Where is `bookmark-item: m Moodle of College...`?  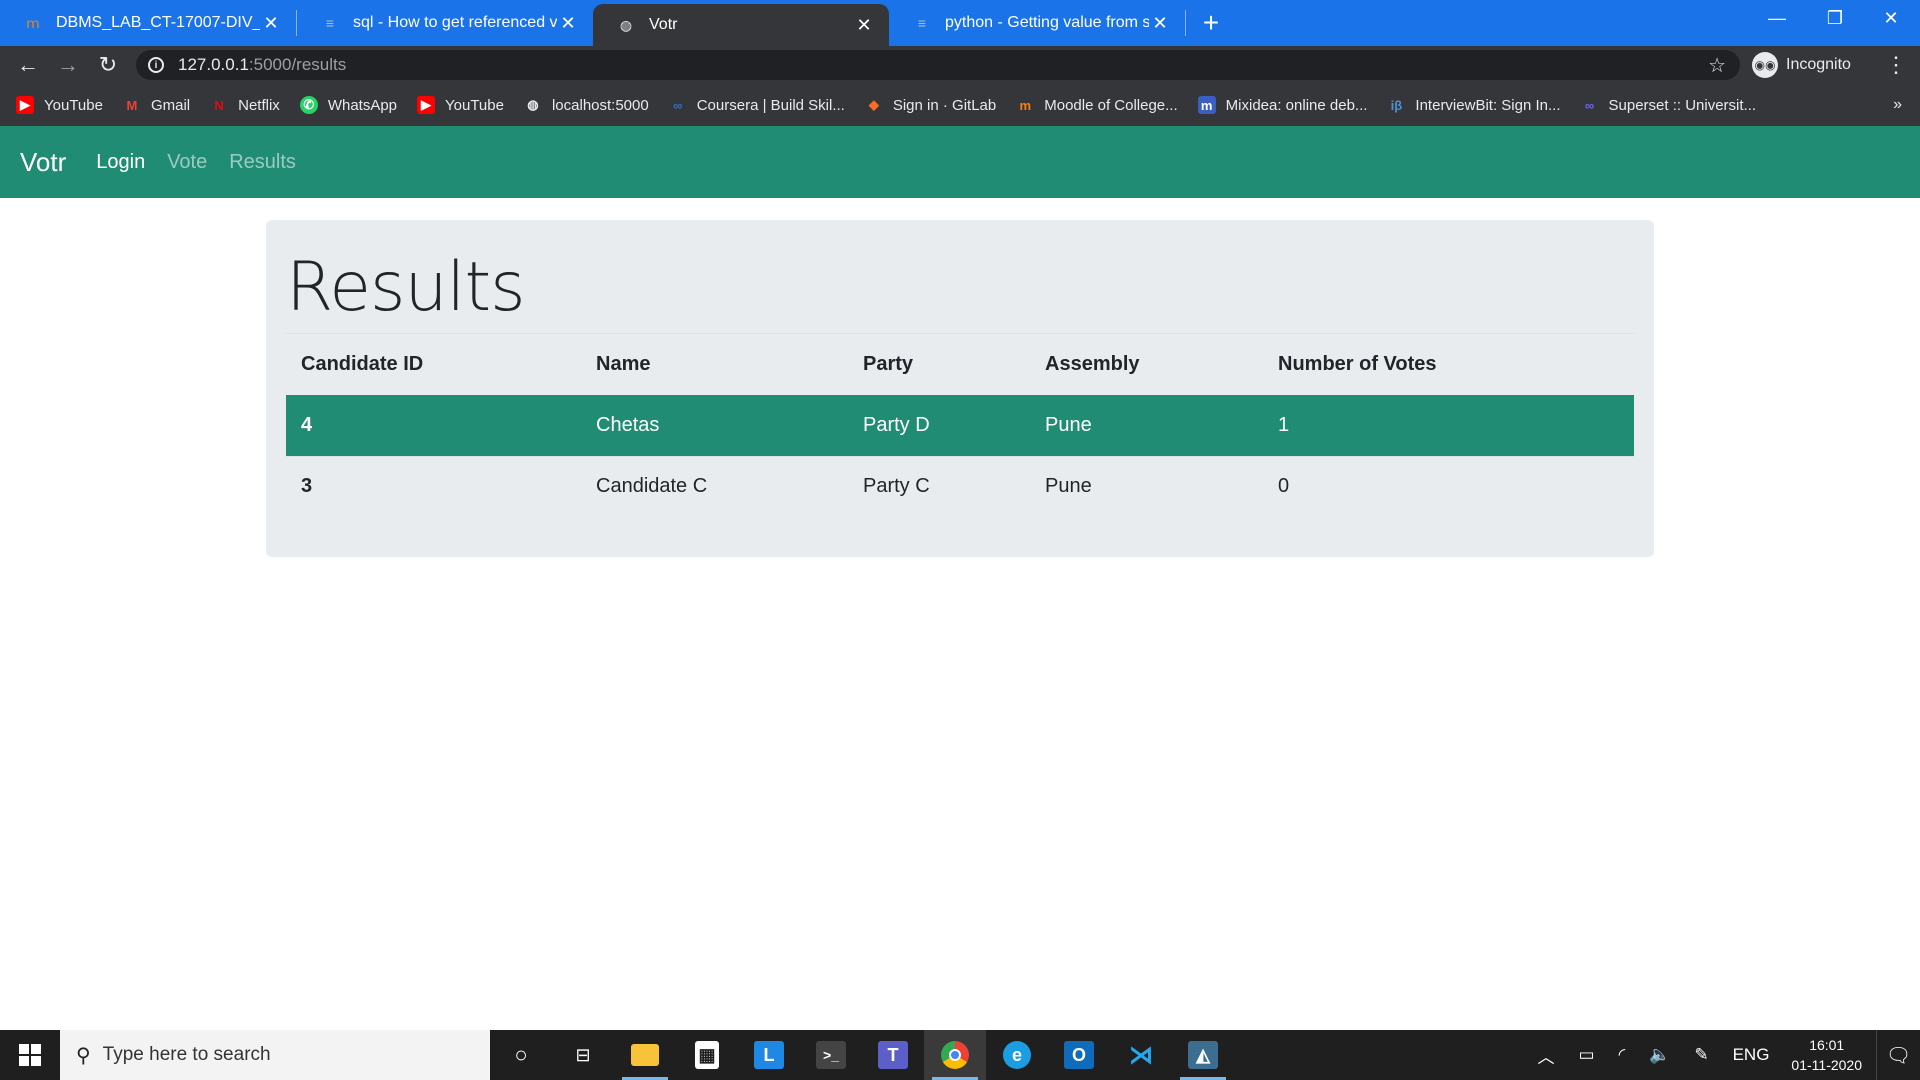
bookmark-item: m Moodle of College... is located at coordinates (1096, 105).